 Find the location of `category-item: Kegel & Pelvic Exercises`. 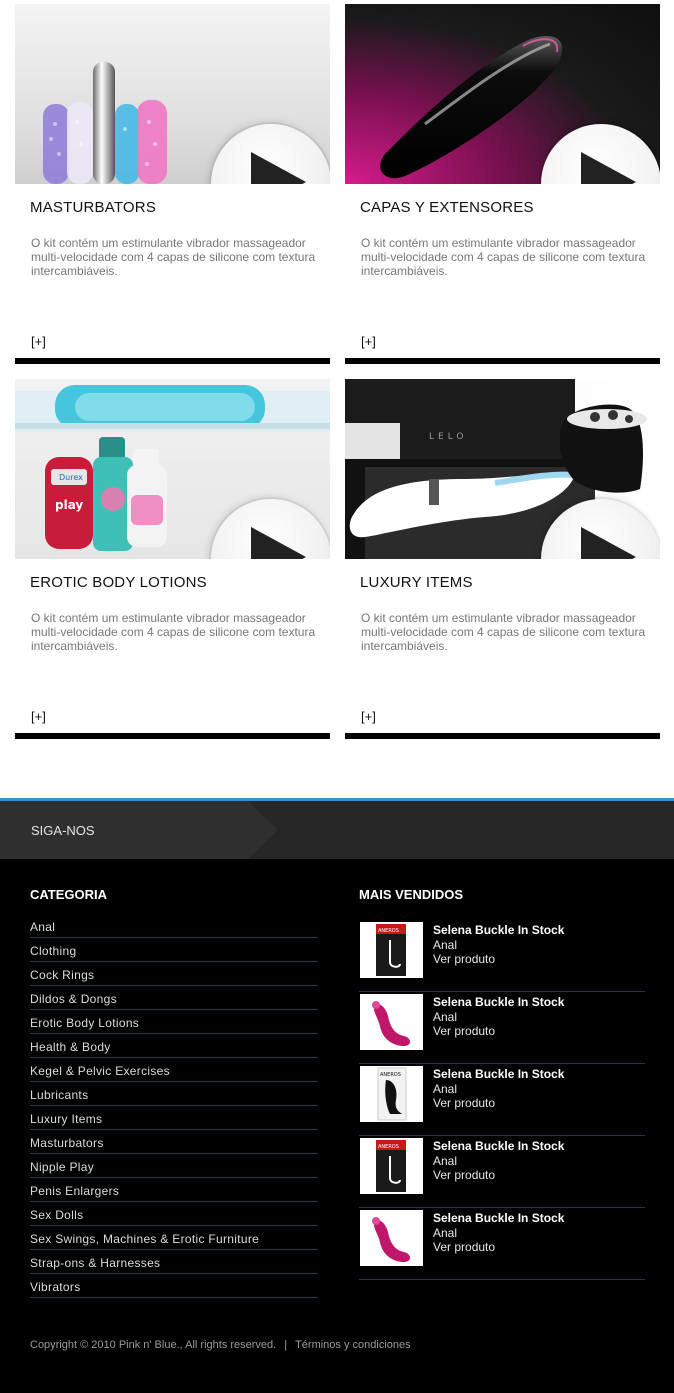

category-item: Kegel & Pelvic Exercises is located at coordinates (174, 1070).